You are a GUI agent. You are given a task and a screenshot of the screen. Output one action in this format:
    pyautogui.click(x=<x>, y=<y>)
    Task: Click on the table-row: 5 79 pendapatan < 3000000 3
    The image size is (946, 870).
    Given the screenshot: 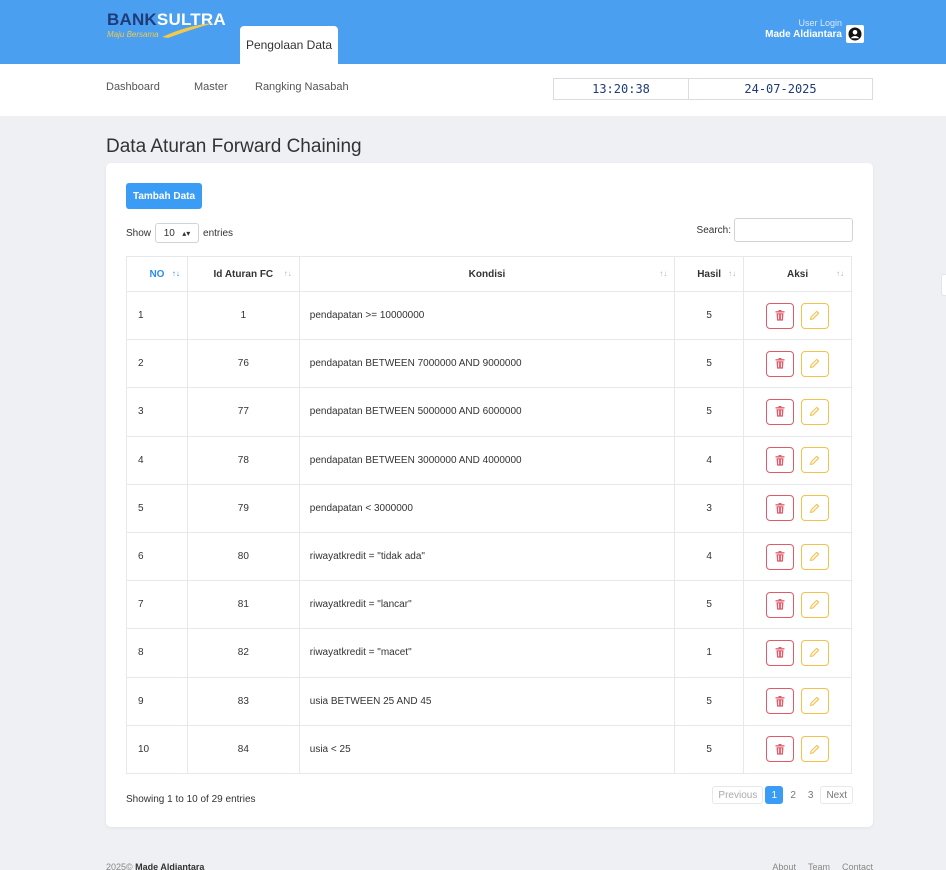 What is the action you would take?
    pyautogui.click(x=489, y=508)
    